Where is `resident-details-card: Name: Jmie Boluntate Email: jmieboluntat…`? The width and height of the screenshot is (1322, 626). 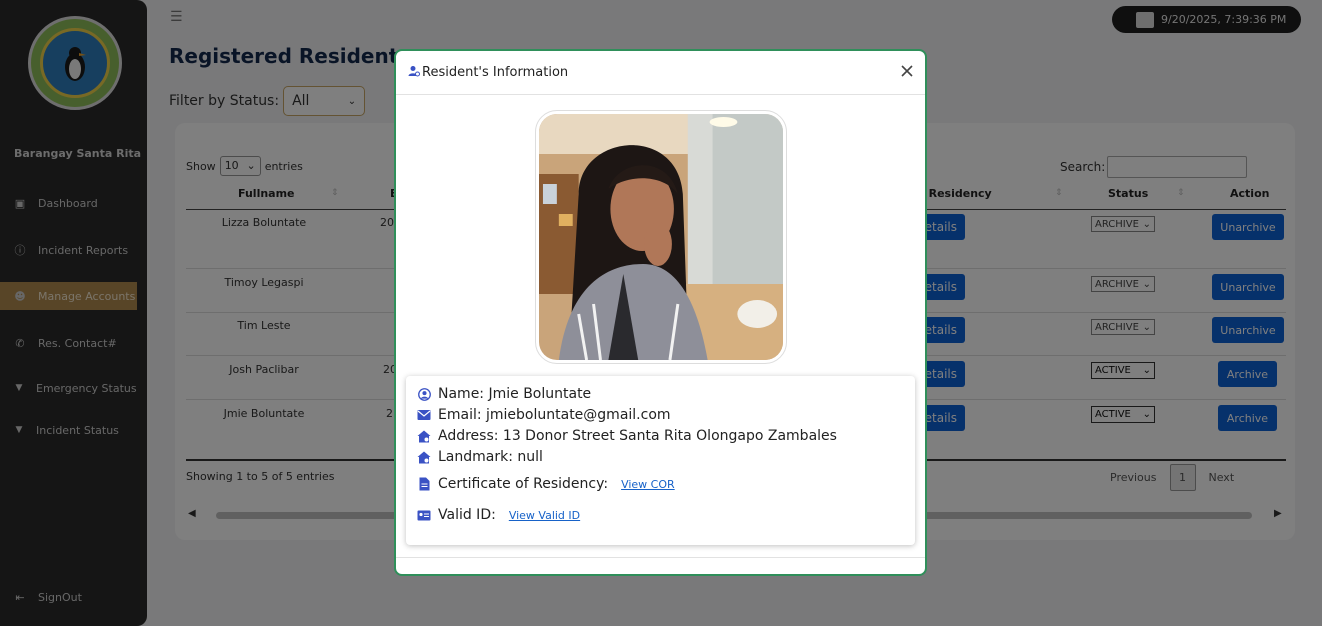
resident-details-card: Name: Jmie Boluntate Email: jmieboluntat… is located at coordinates (660, 460).